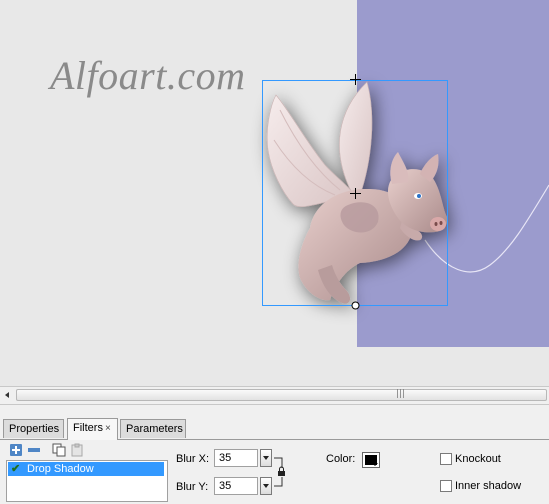 This screenshot has width=549, height=504. I want to click on blur-x-input: 35, so click(236, 458).